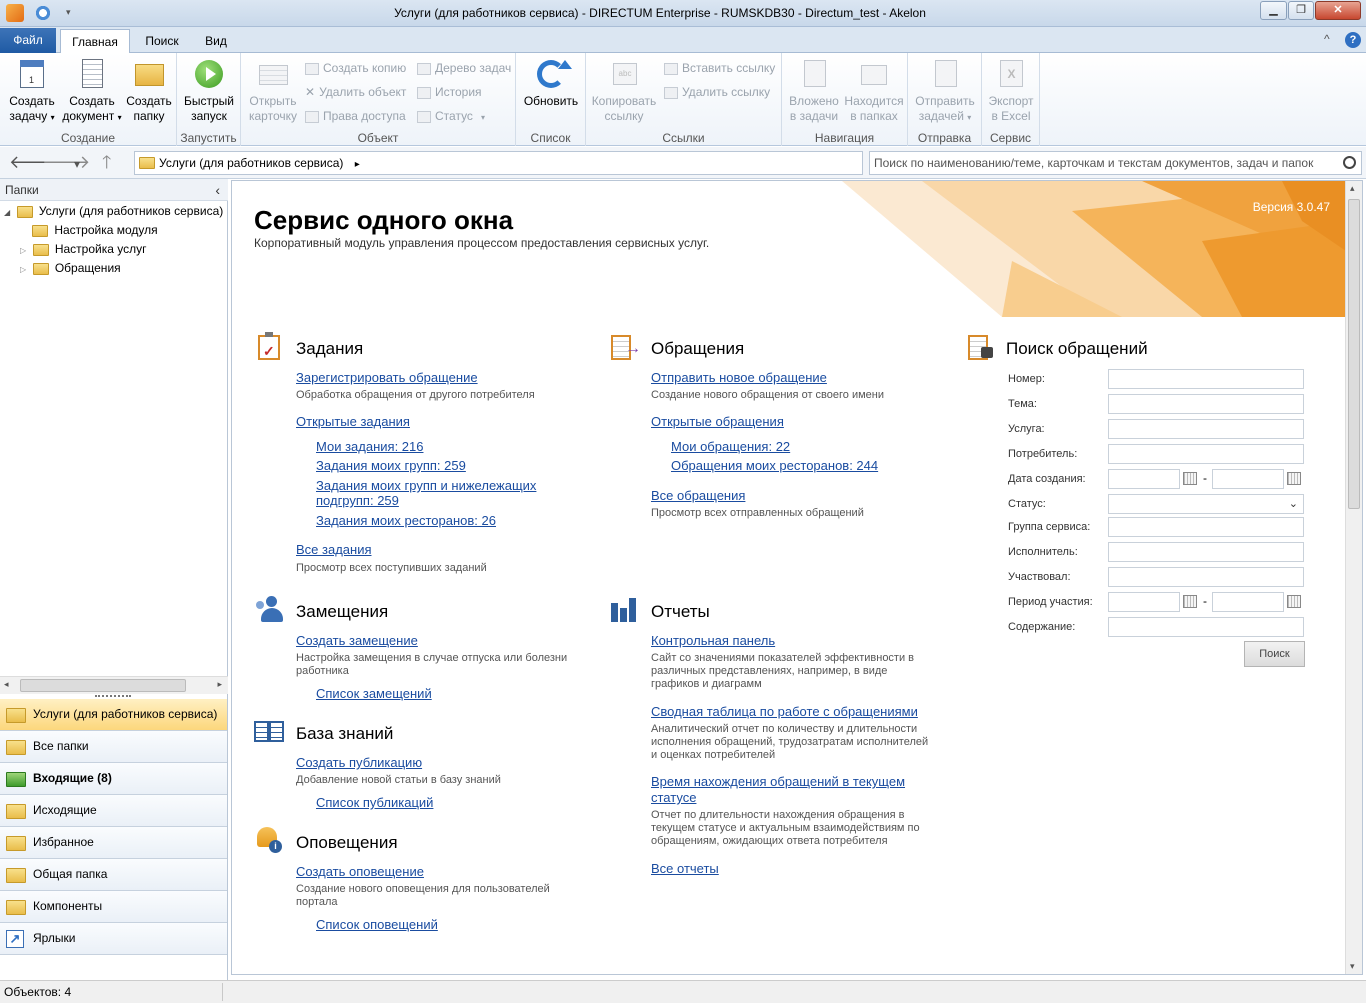 Image resolution: width=1366 pixels, height=1003 pixels. Describe the element at coordinates (355, 68) in the screenshot. I see `create-copy-button: Создать копию` at that location.